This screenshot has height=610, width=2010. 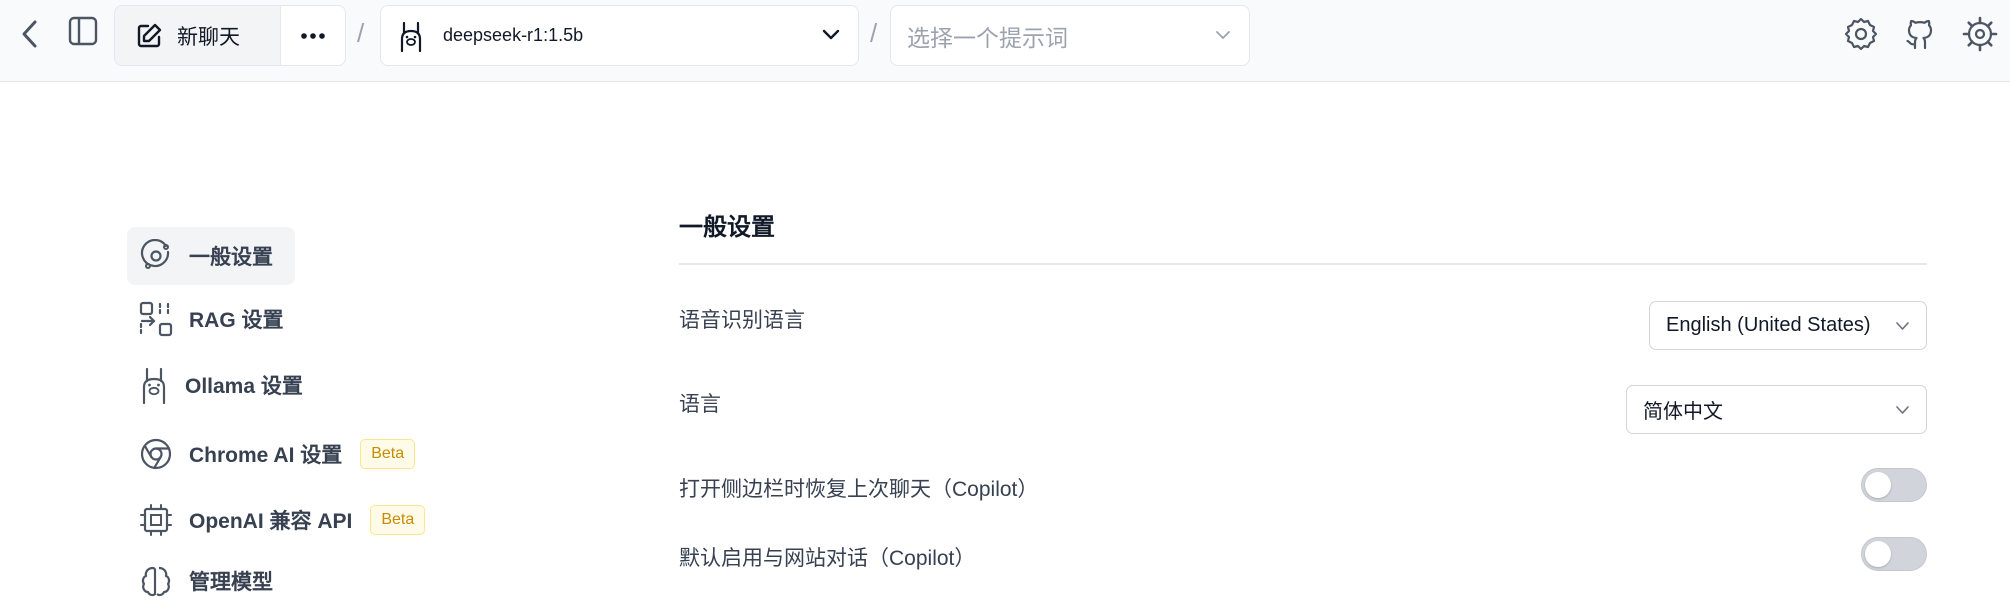 I want to click on sidebar-item-label: OpenAI 兼容 API, so click(x=271, y=521).